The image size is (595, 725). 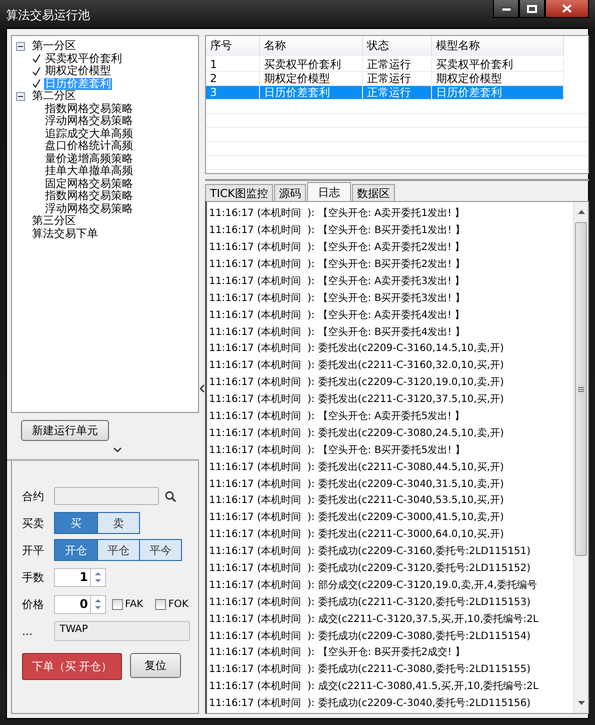 What do you see at coordinates (118, 523) in the screenshot?
I see `side-toggle: 卖` at bounding box center [118, 523].